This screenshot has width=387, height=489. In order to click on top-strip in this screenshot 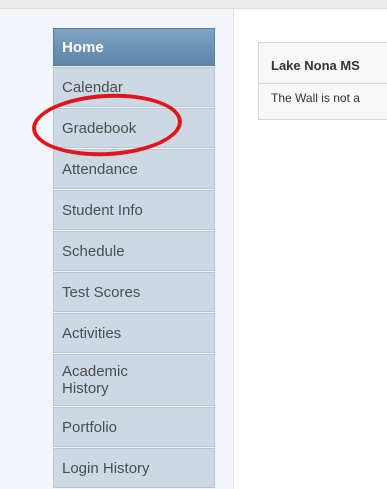, I will do `click(193, 4)`.